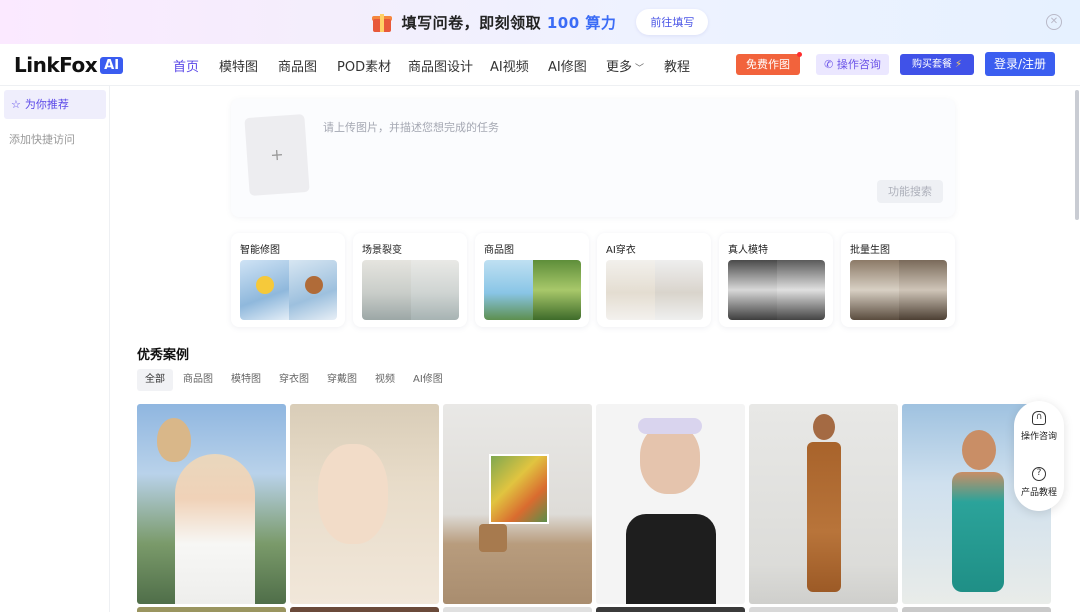 The width and height of the screenshot is (1080, 612). What do you see at coordinates (238, 65) in the screenshot?
I see `nav-item-model: 模特图` at bounding box center [238, 65].